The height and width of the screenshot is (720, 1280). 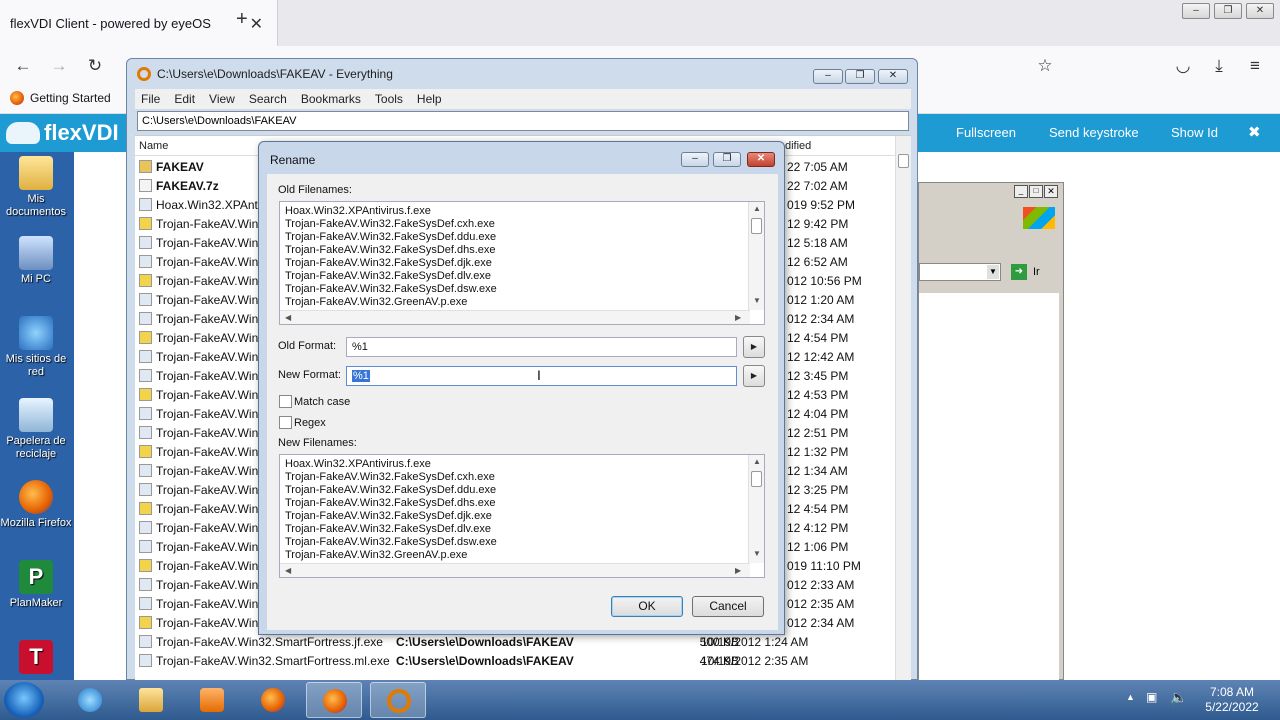 I want to click on search-input: C:\Users\e\Downloads\FAKEAV, so click(x=523, y=121).